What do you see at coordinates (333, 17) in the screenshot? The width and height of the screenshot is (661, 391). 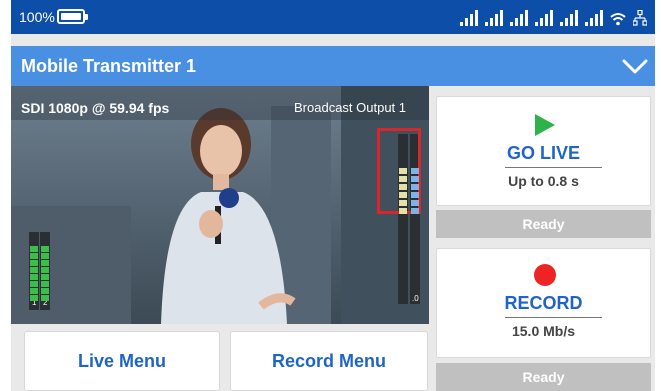 I see `status-bar: 100%` at bounding box center [333, 17].